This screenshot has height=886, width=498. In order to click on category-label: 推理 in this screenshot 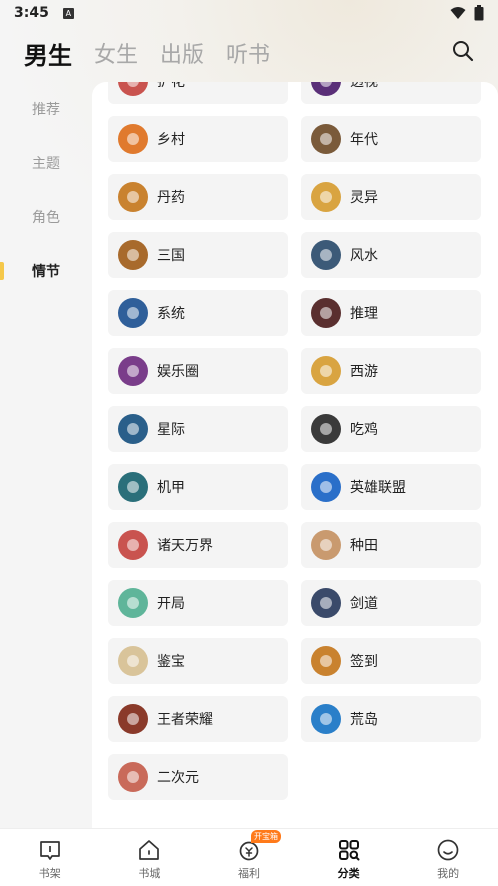, I will do `click(364, 314)`.